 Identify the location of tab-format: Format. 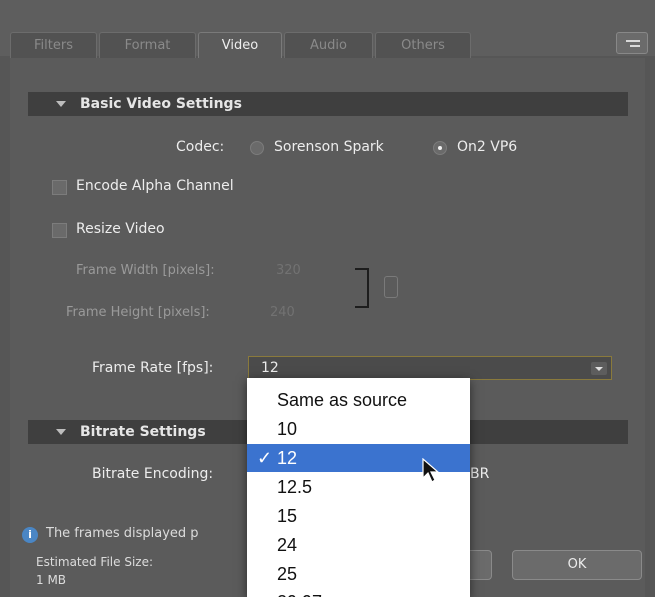
(147, 45).